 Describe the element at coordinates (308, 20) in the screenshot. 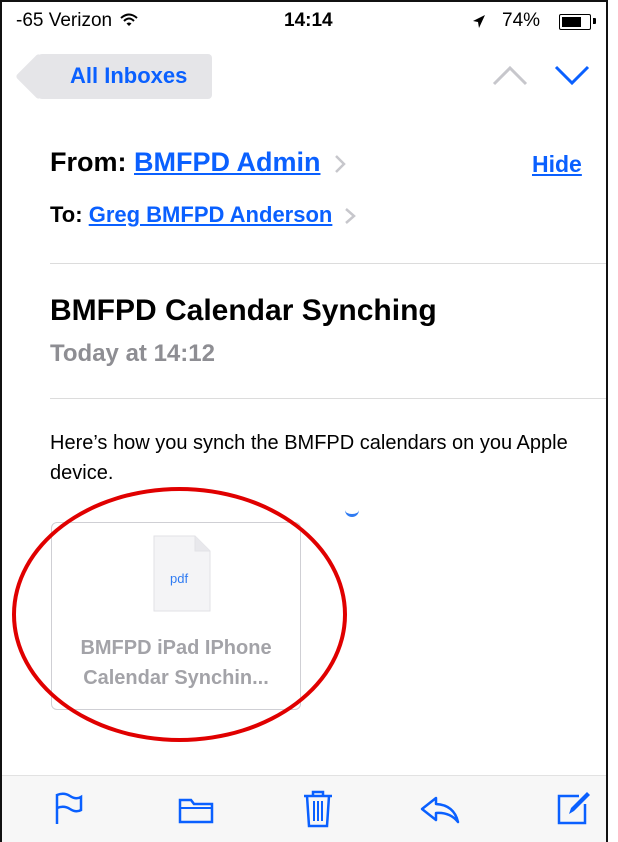

I see `clock: 14:14` at that location.